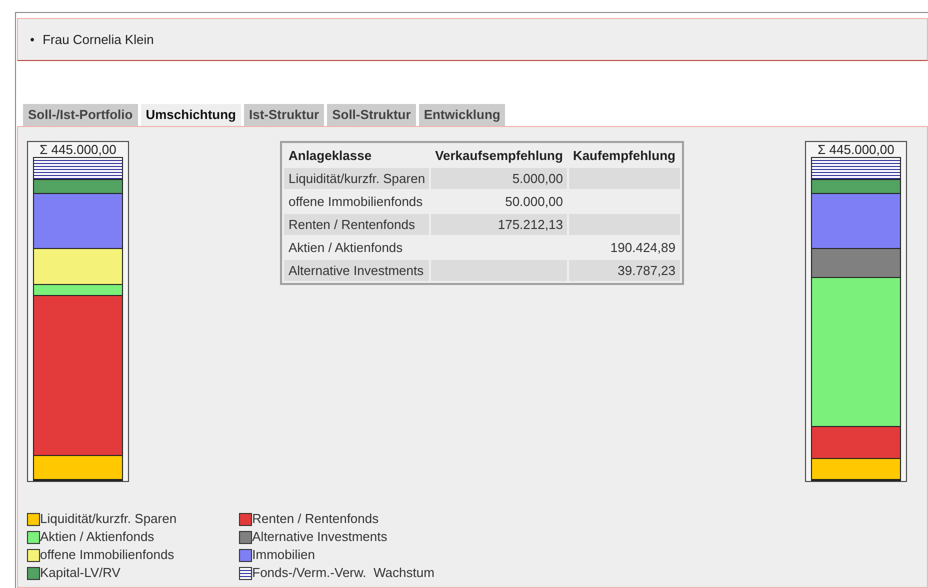  I want to click on legend-label: Immobilien, so click(283, 555).